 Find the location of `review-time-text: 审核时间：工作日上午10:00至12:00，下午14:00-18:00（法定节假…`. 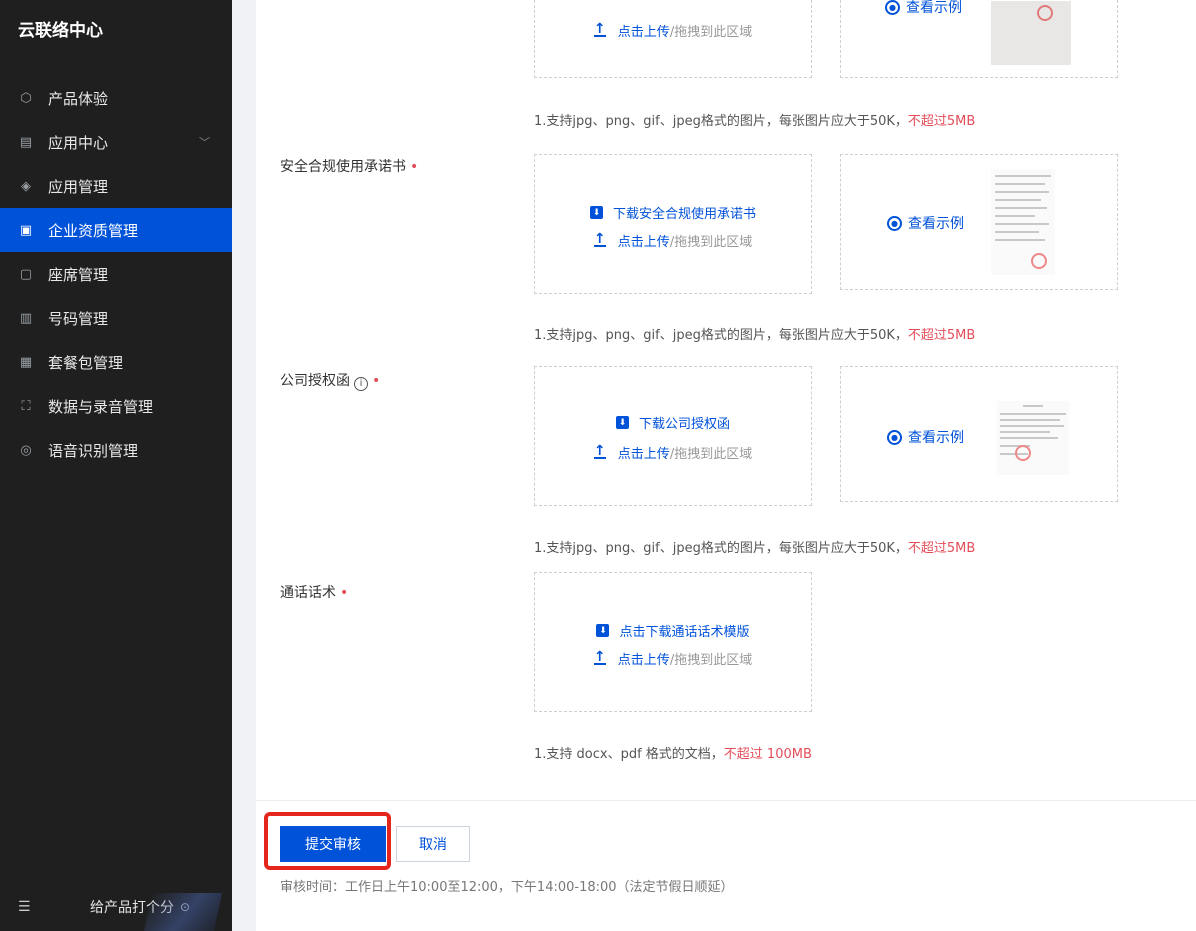

review-time-text: 审核时间：工作日上午10:00至12:00，下午14:00-18:00（法定节假… is located at coordinates (507, 887).